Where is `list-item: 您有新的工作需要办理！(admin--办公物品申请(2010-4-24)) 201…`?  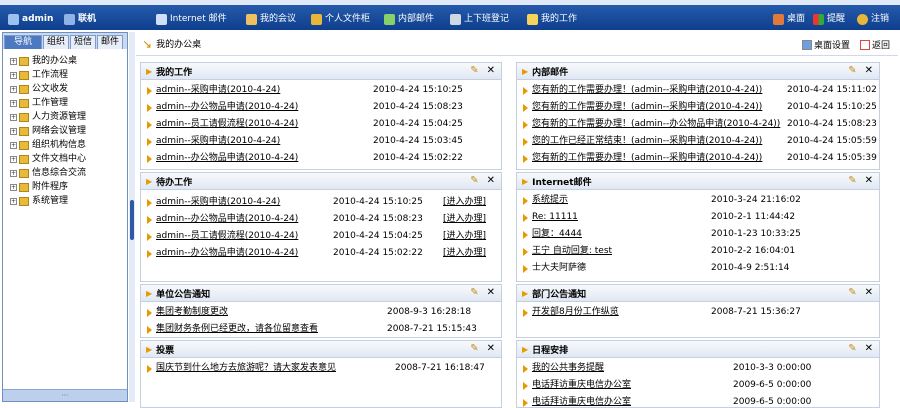 list-item: 您有新的工作需要办理！(admin--办公物品申请(2010-4-24)) 201… is located at coordinates (698, 124).